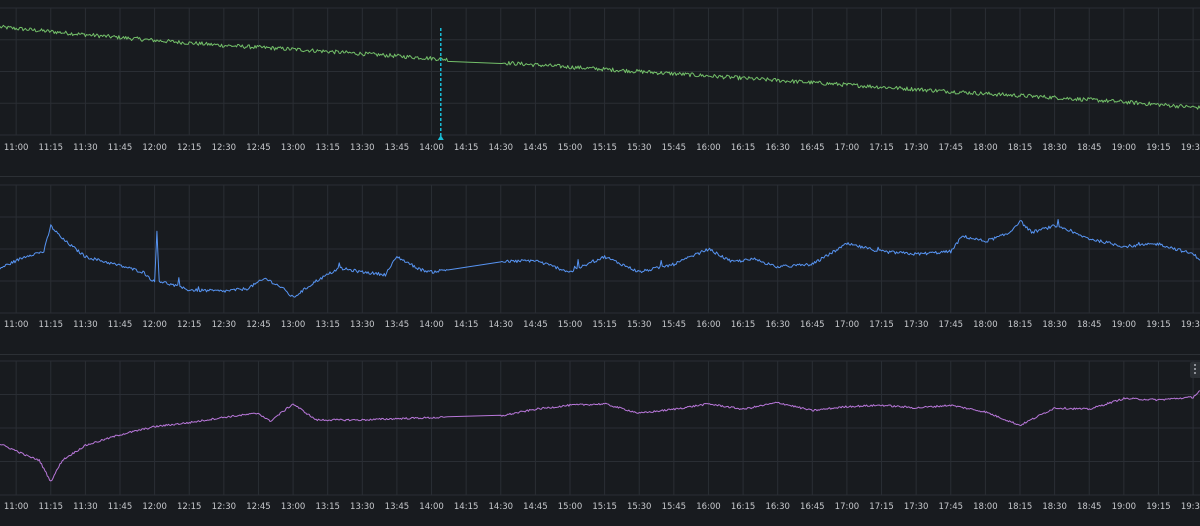  I want to click on x-tick-label: 11:30, so click(85, 507).